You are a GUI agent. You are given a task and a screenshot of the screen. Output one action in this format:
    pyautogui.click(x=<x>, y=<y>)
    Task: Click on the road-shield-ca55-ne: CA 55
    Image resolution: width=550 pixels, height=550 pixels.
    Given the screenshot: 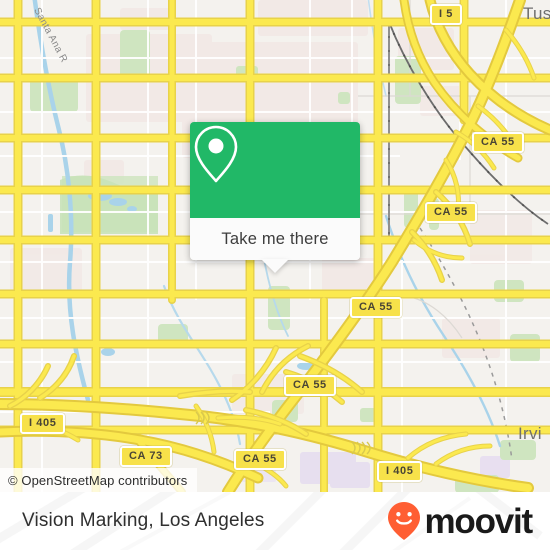 What is the action you would take?
    pyautogui.click(x=498, y=142)
    